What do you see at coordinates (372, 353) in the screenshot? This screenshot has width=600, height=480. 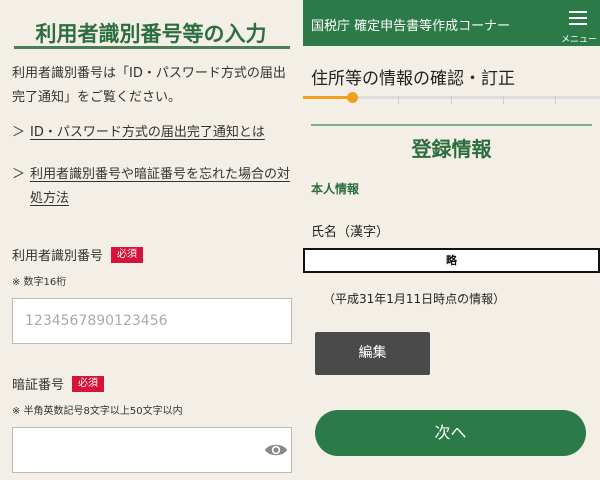 I see `edit-button: 編集` at bounding box center [372, 353].